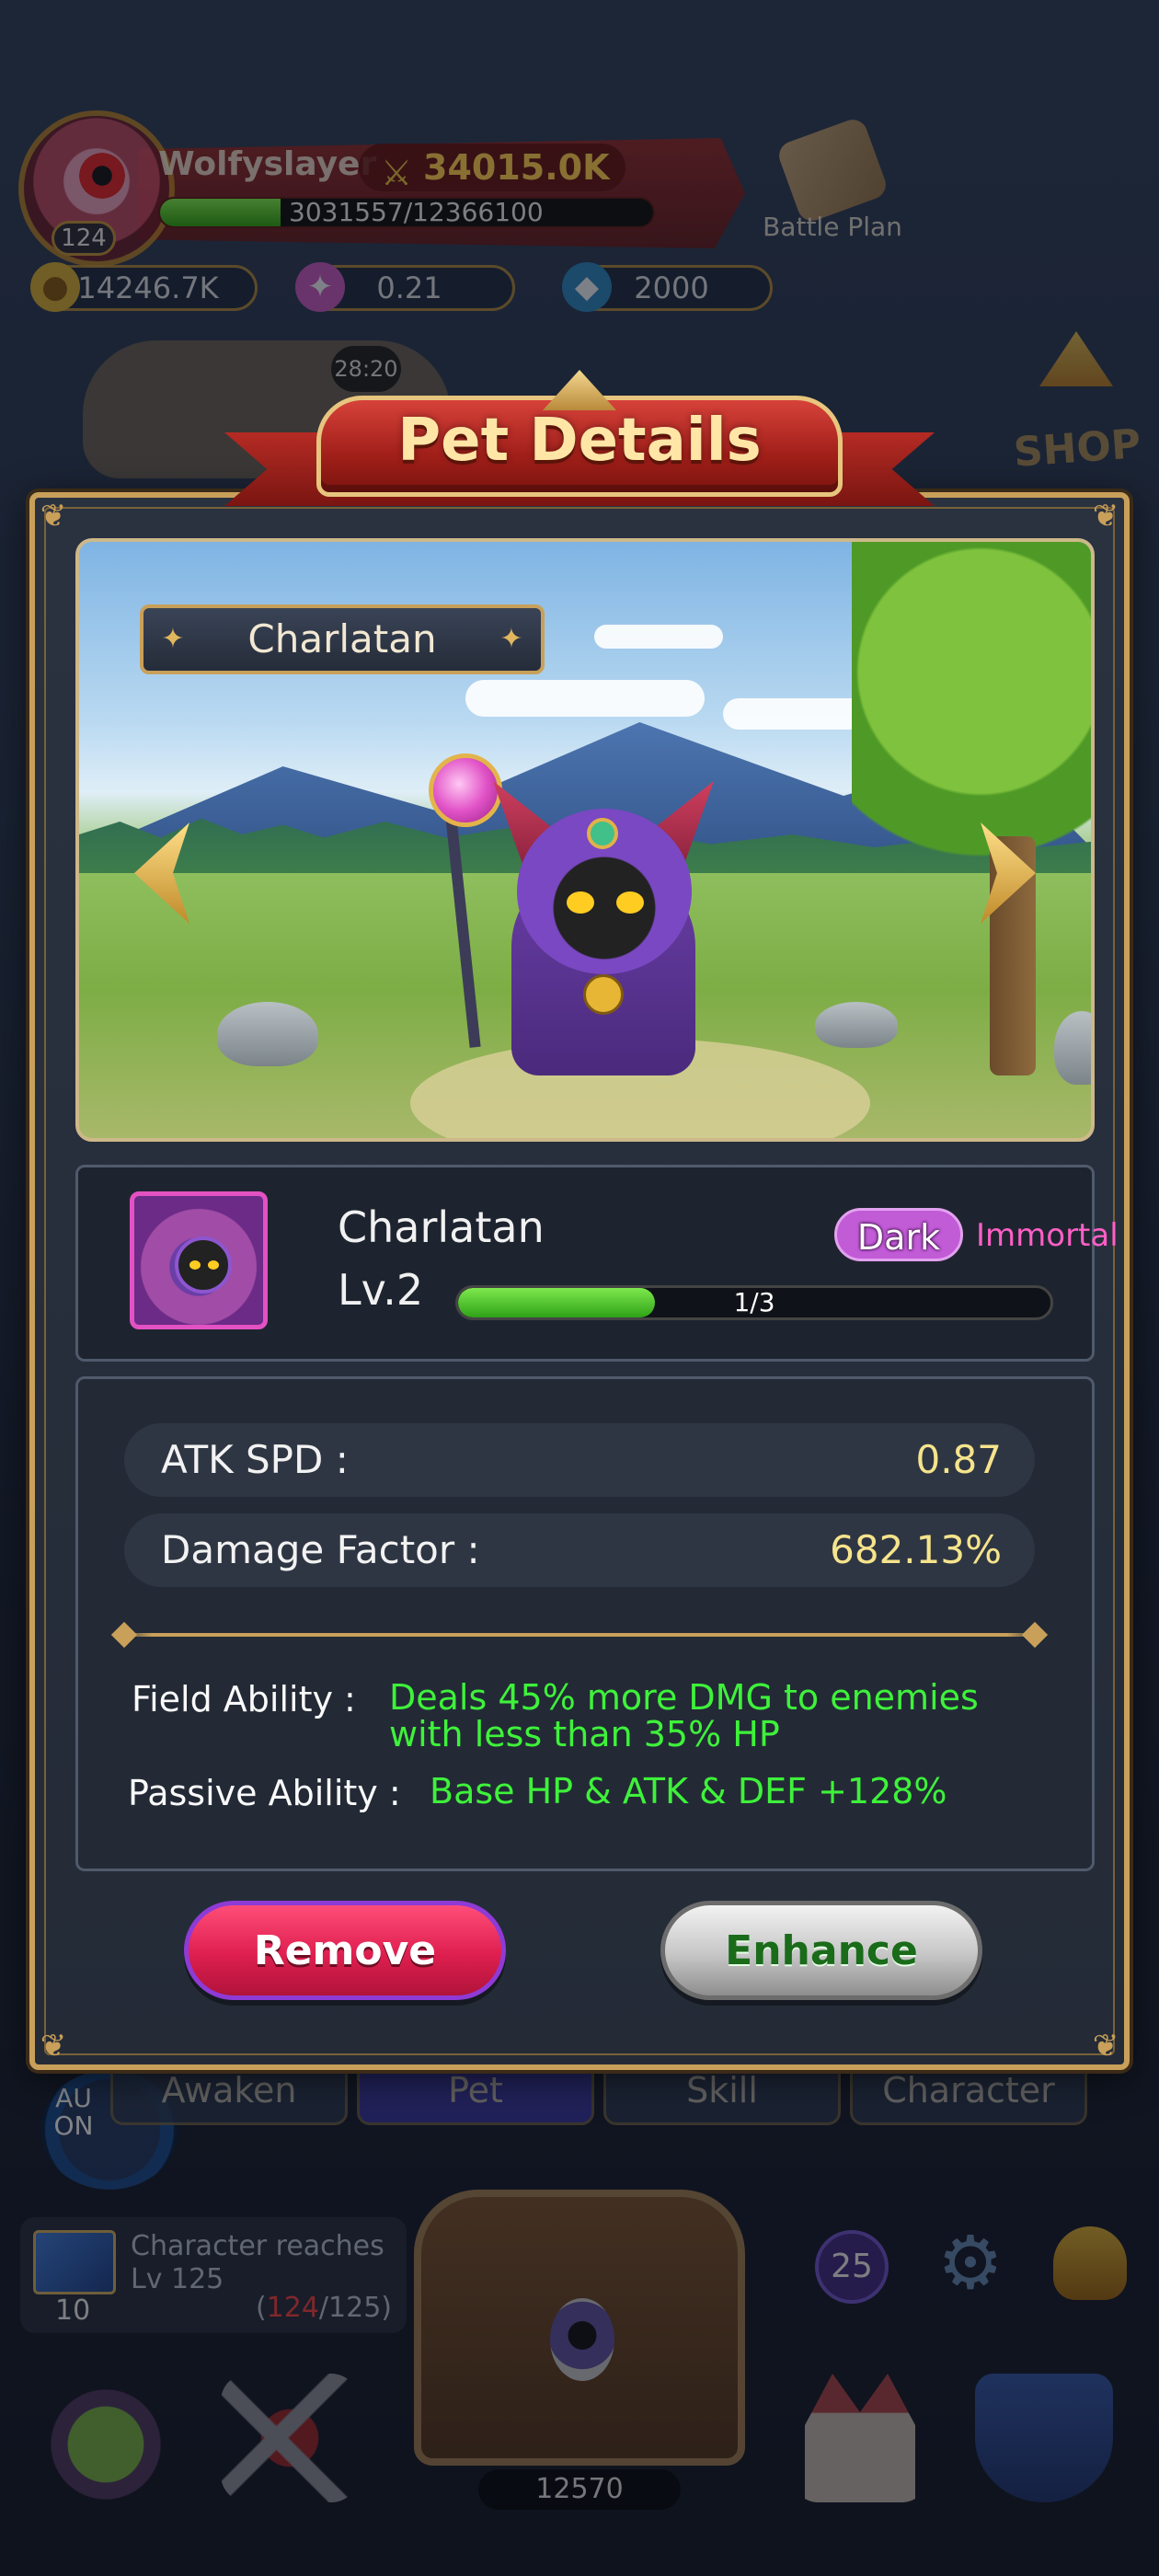 This screenshot has height=2576, width=1159. Describe the element at coordinates (898, 1237) in the screenshot. I see `element-label: Dark` at that location.